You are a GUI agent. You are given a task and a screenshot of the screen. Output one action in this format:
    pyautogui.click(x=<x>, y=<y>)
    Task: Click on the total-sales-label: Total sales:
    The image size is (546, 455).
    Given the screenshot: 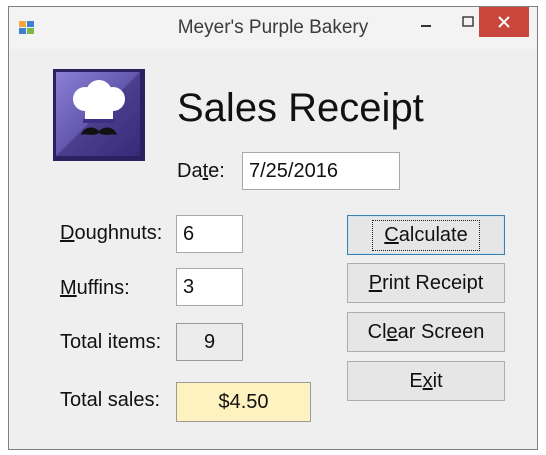 What is the action you would take?
    pyautogui.click(x=110, y=400)
    